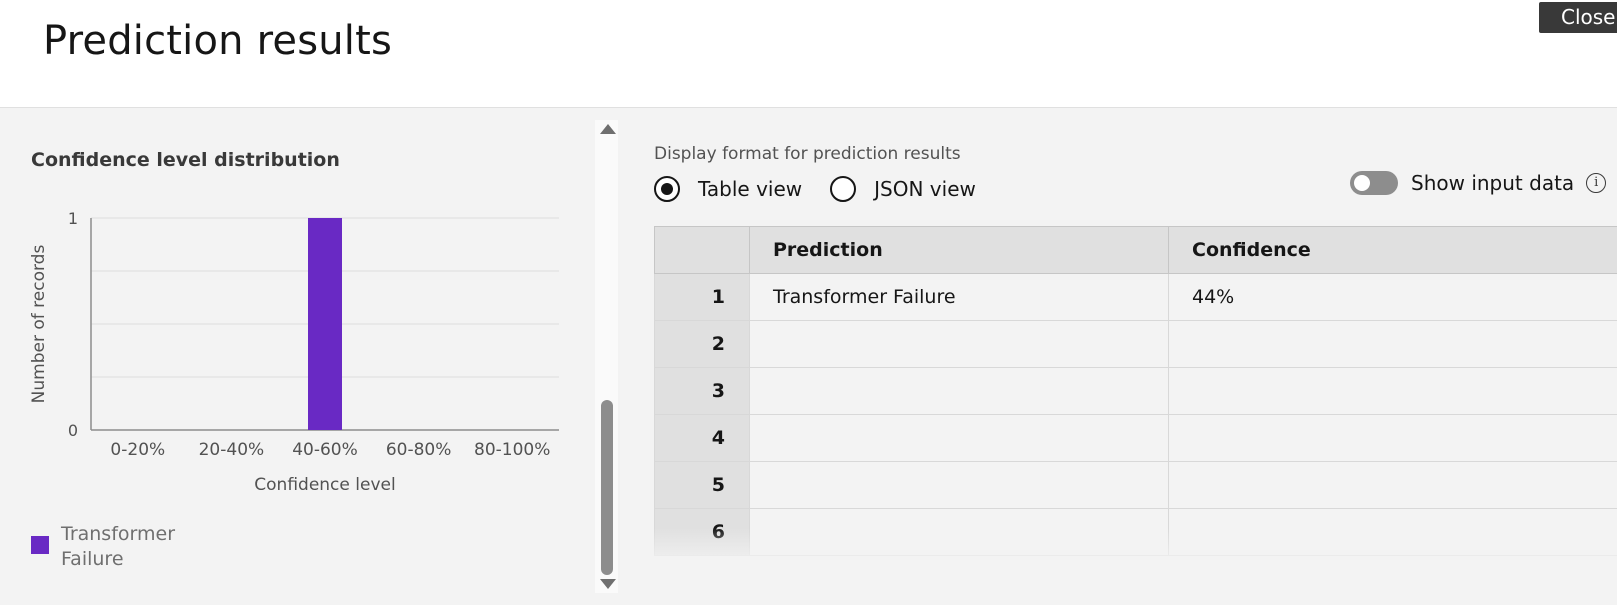  What do you see at coordinates (512, 450) in the screenshot?
I see `x-tick-label: 80-100%` at bounding box center [512, 450].